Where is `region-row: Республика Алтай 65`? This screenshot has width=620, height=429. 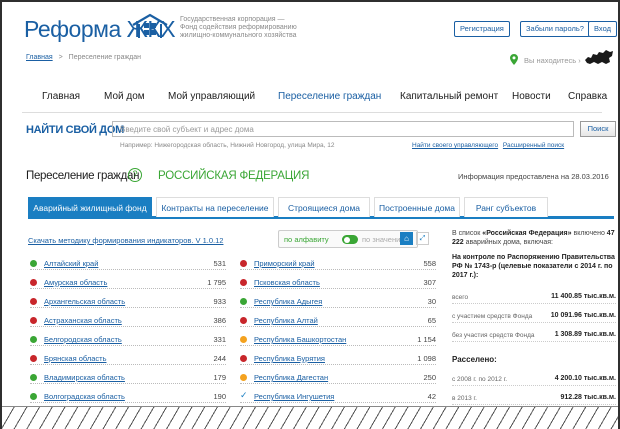
region-row: Республика Алтай 65 is located at coordinates (338, 321).